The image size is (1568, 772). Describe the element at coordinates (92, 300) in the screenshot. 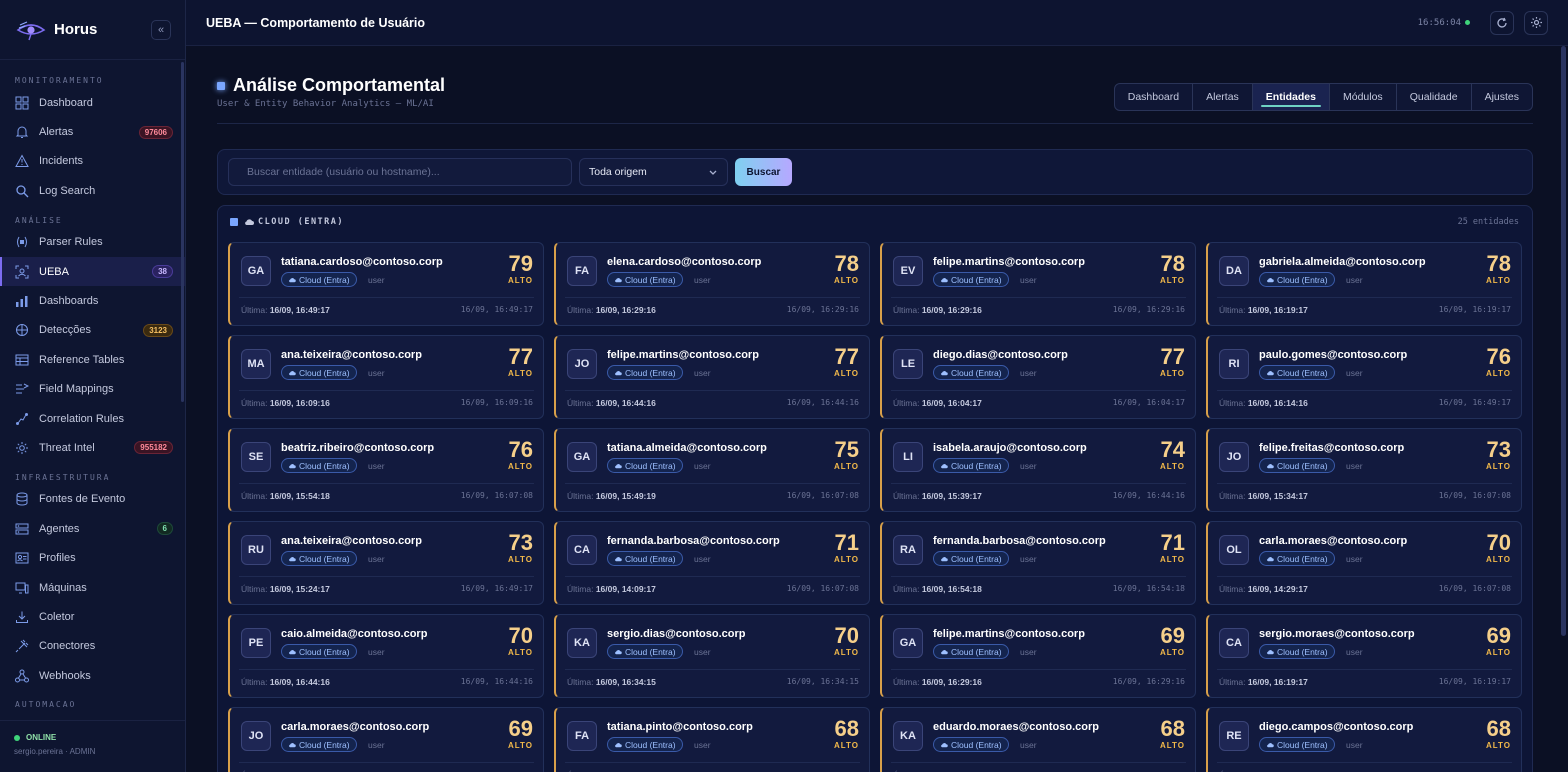

I see `sidebar-item-dashboards: Dashboards` at that location.